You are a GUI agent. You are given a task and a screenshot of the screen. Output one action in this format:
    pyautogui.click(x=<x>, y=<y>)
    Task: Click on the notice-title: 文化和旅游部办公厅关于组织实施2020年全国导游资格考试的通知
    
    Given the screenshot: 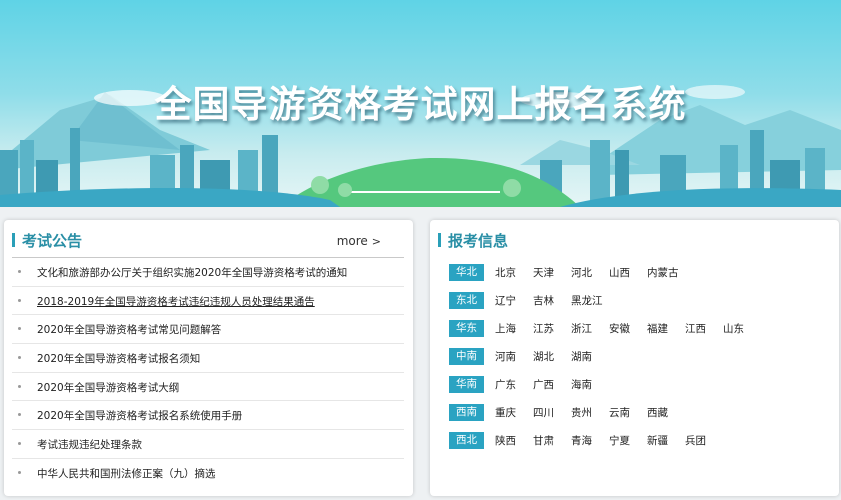 What is the action you would take?
    pyautogui.click(x=192, y=273)
    